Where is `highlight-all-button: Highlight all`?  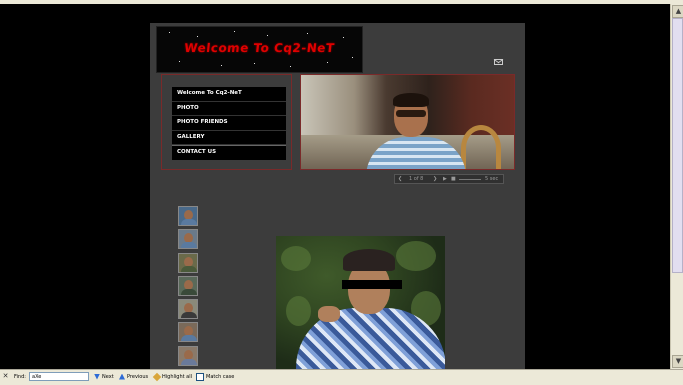 highlight-all-button: Highlight all is located at coordinates (172, 377).